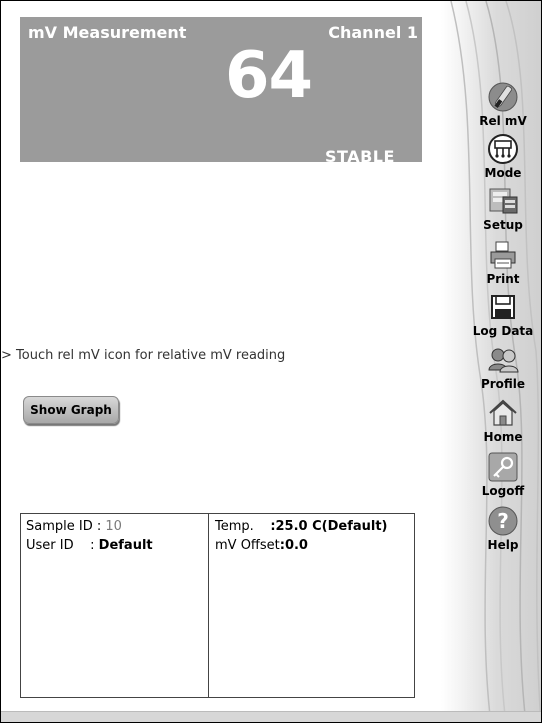 The width and height of the screenshot is (542, 723). Describe the element at coordinates (262, 526) in the screenshot. I see `temperature-spacer` at that location.